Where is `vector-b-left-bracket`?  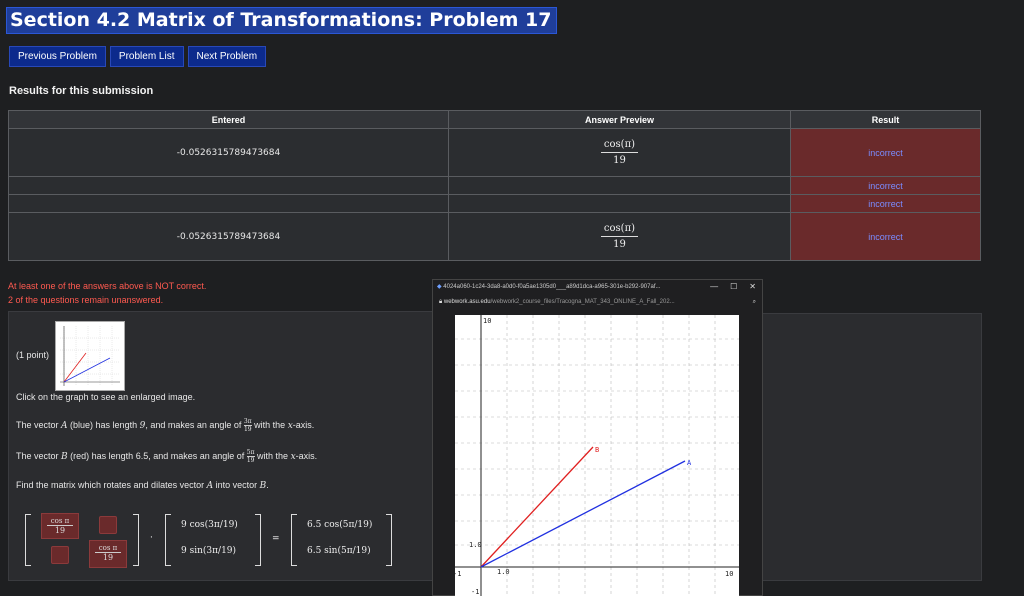
vector-b-left-bracket is located at coordinates (294, 540).